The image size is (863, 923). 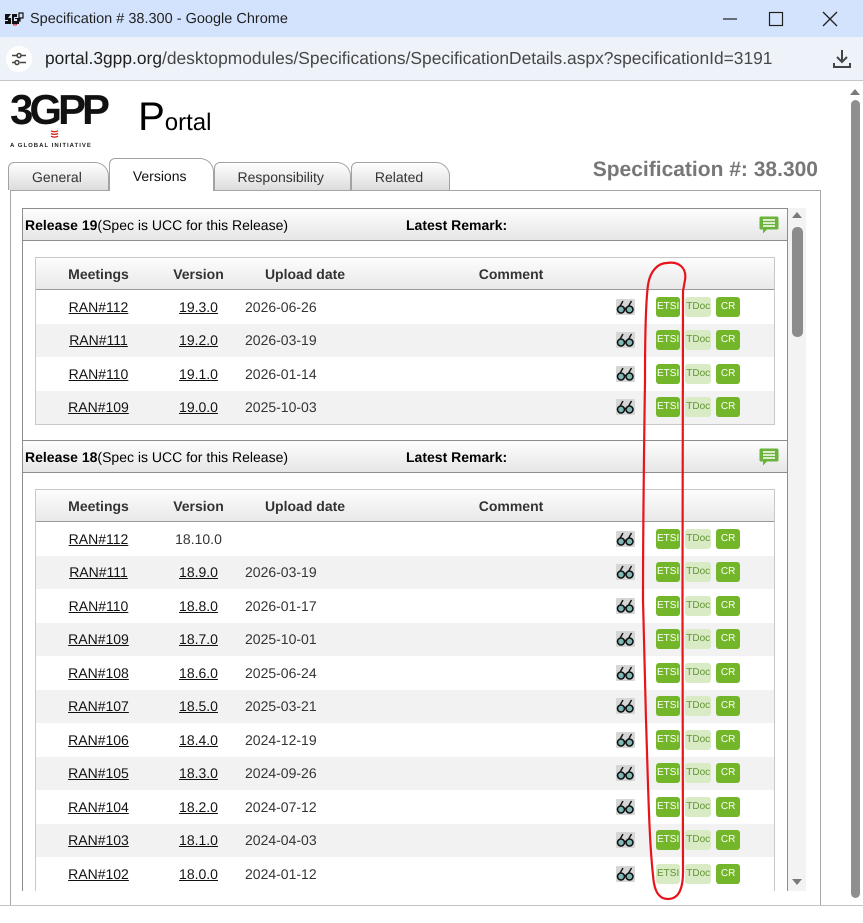 I want to click on meeting-link: RAN#102, so click(x=98, y=874).